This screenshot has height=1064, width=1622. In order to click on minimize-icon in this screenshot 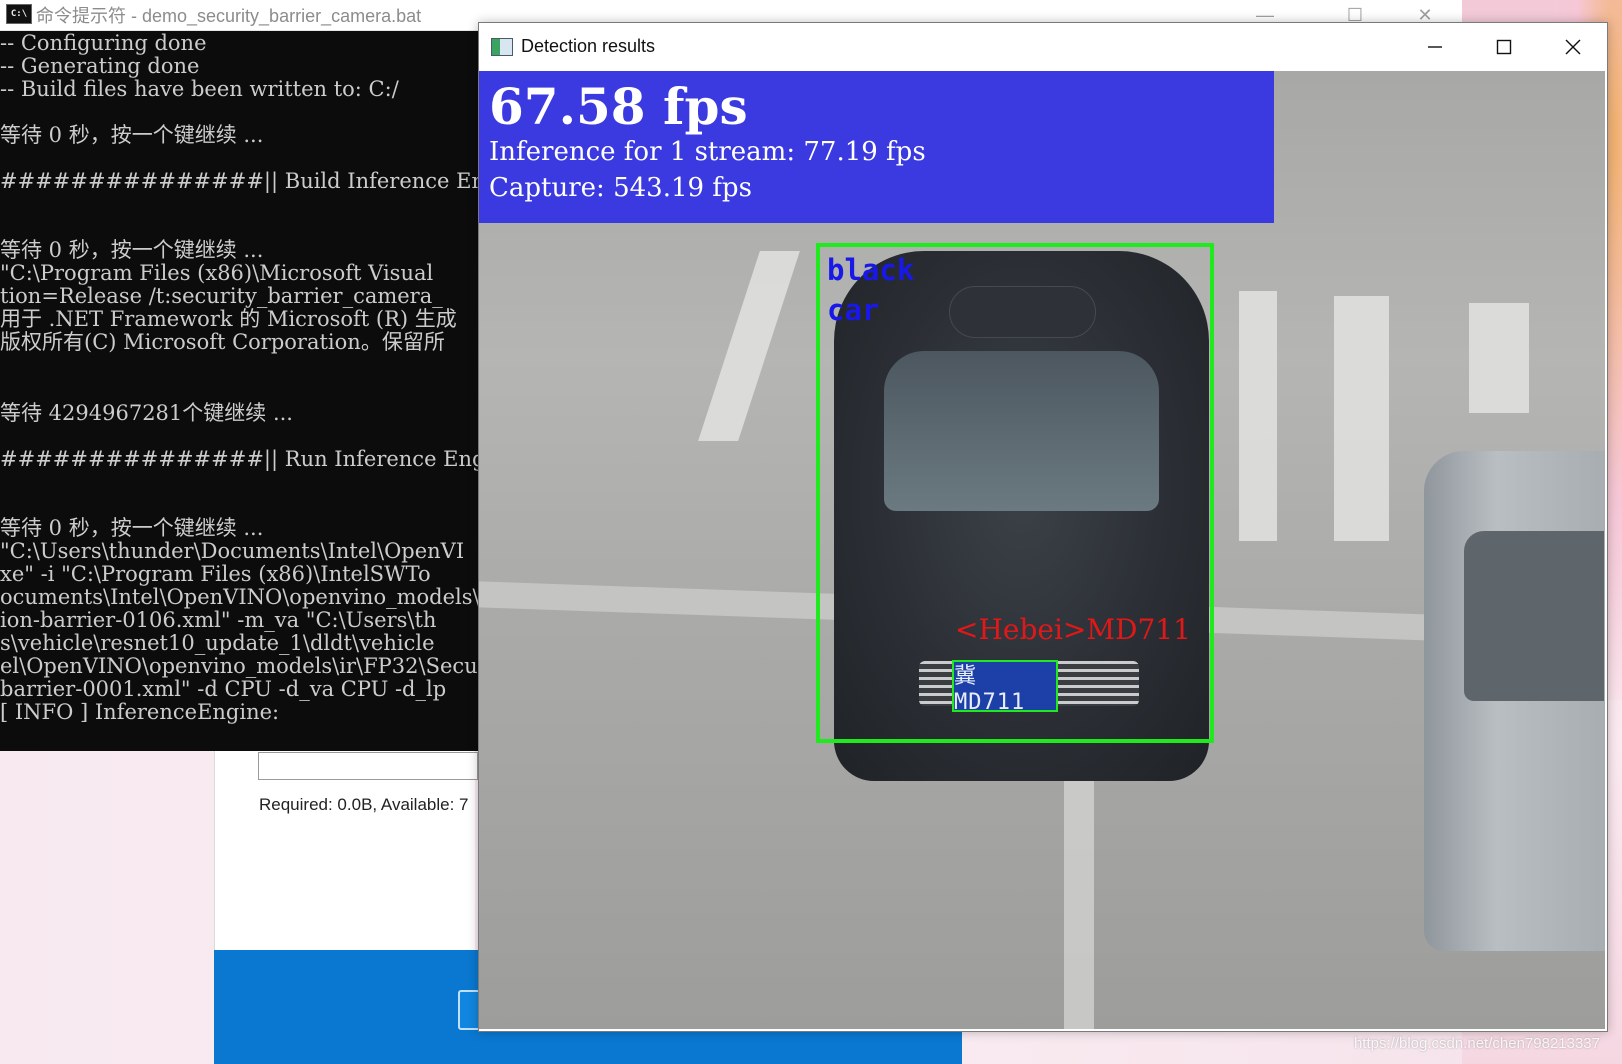, I will do `click(1435, 47)`.